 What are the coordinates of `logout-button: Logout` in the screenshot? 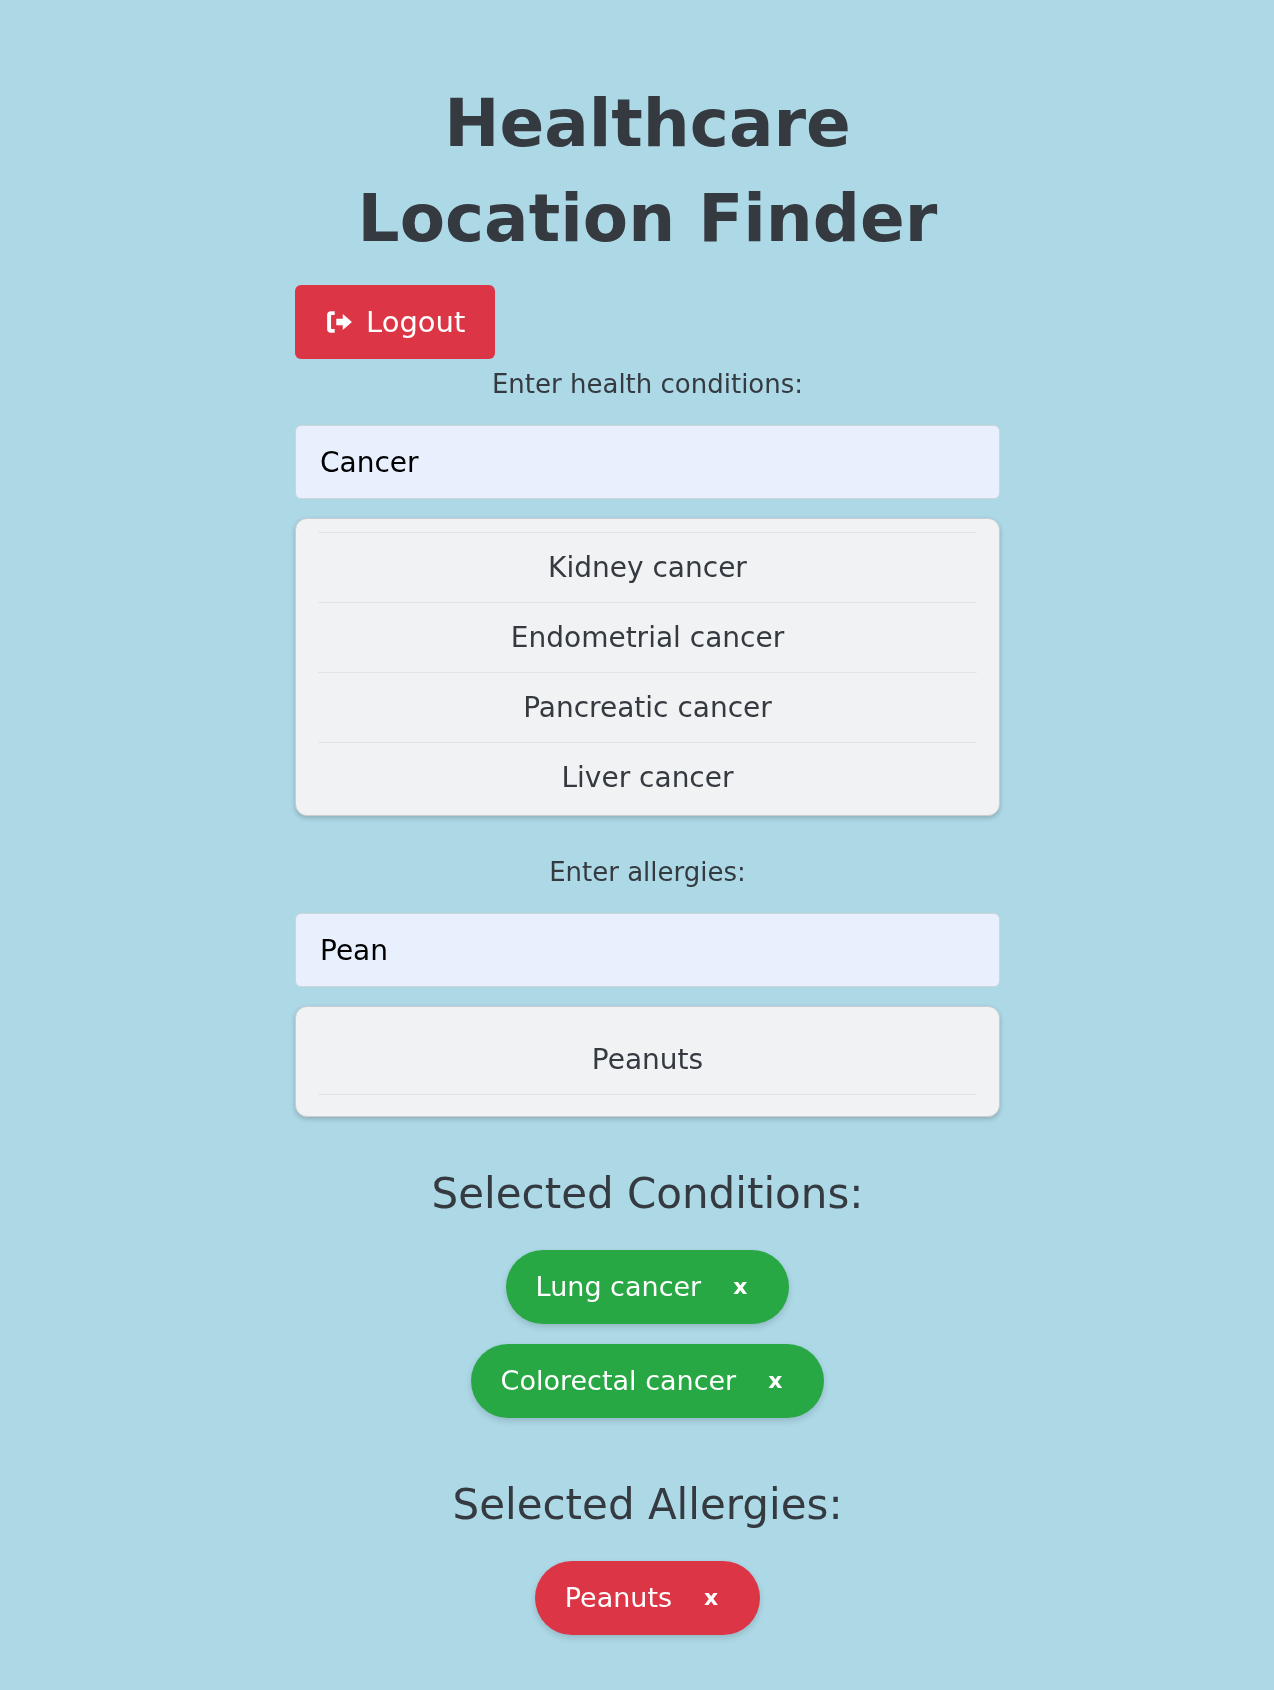 It's located at (395, 322).